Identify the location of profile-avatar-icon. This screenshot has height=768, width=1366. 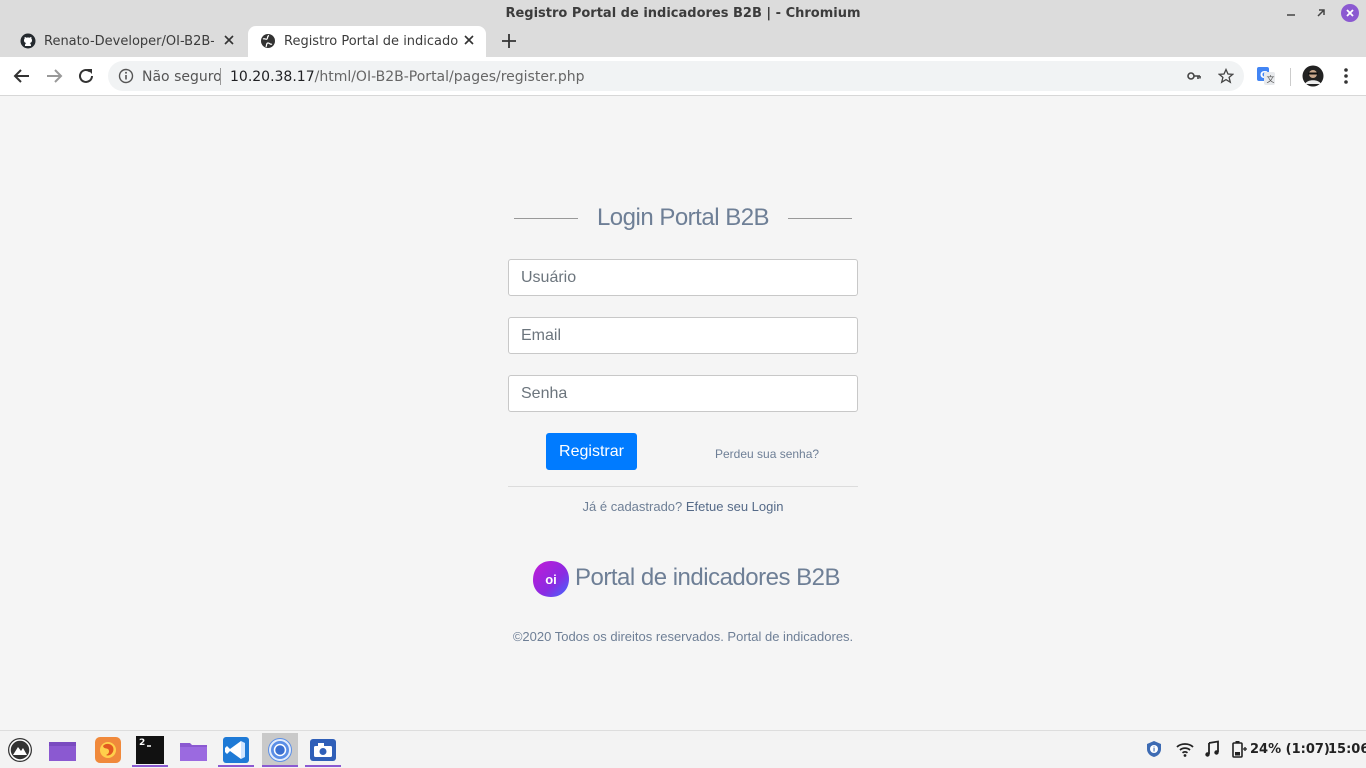
(1313, 76).